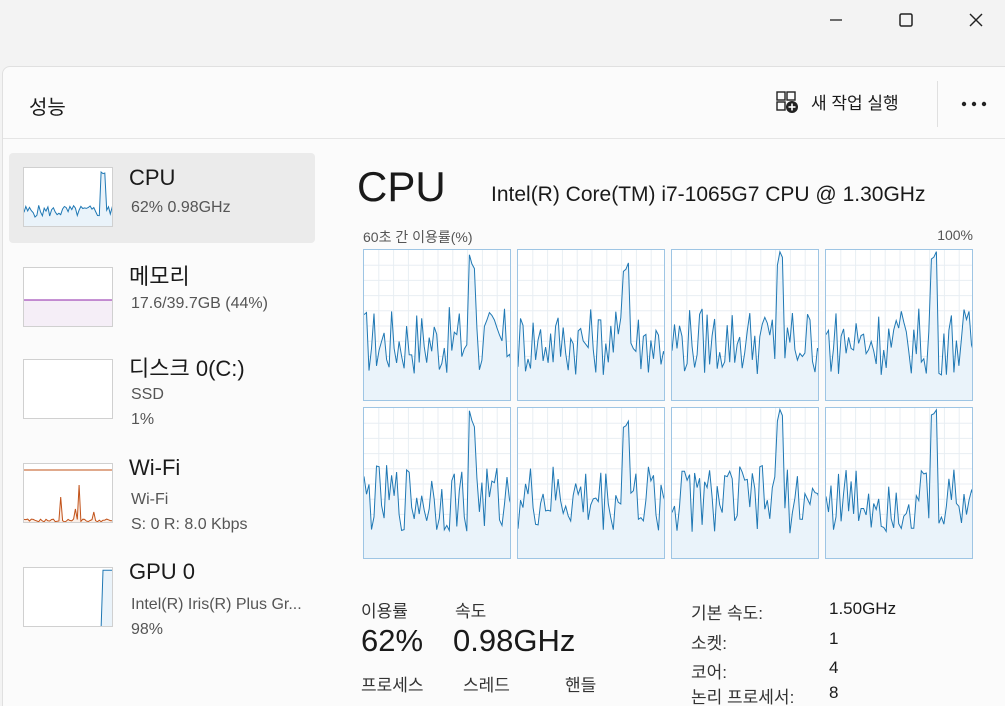  What do you see at coordinates (68, 389) in the screenshot?
I see `disk-thumbnail-graph` at bounding box center [68, 389].